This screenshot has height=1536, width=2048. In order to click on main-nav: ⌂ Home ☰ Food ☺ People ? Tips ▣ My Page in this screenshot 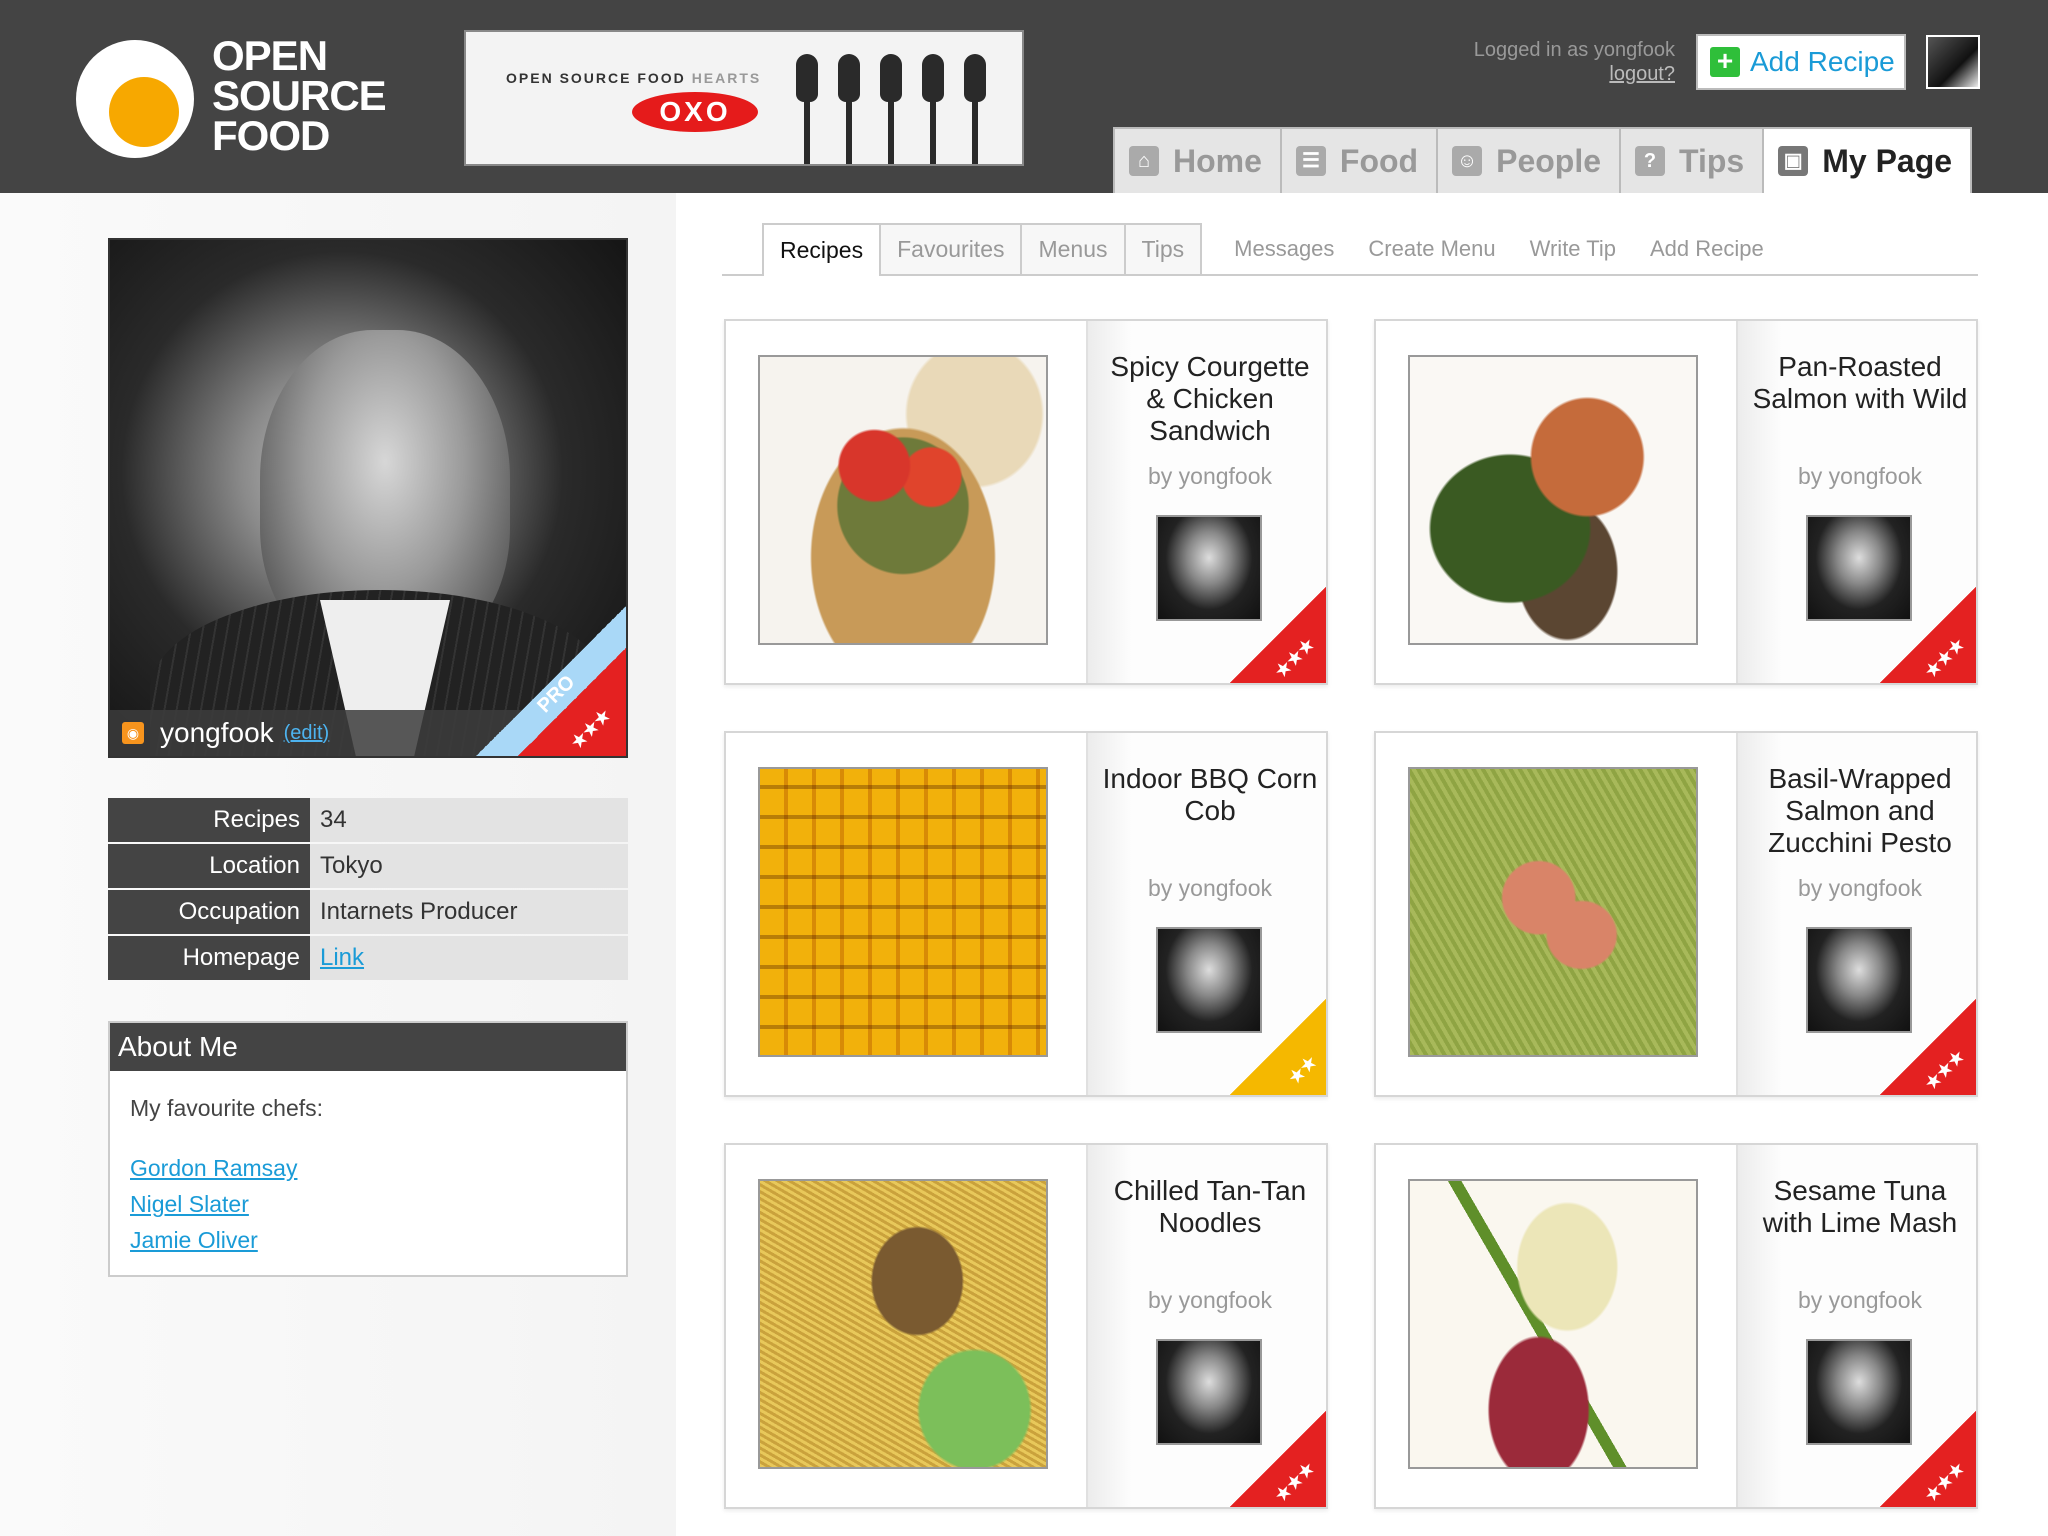, I will do `click(1543, 160)`.